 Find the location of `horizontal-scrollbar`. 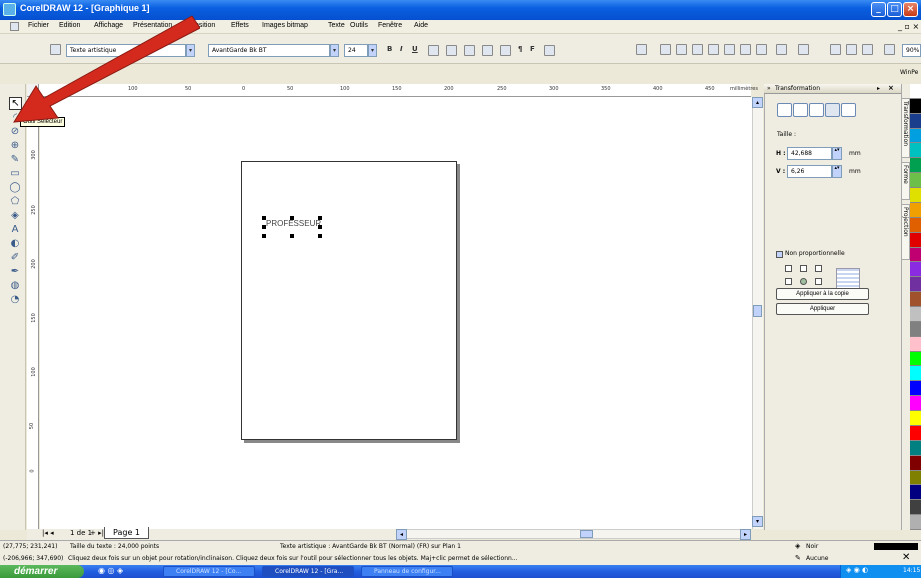

horizontal-scrollbar is located at coordinates (568, 534).